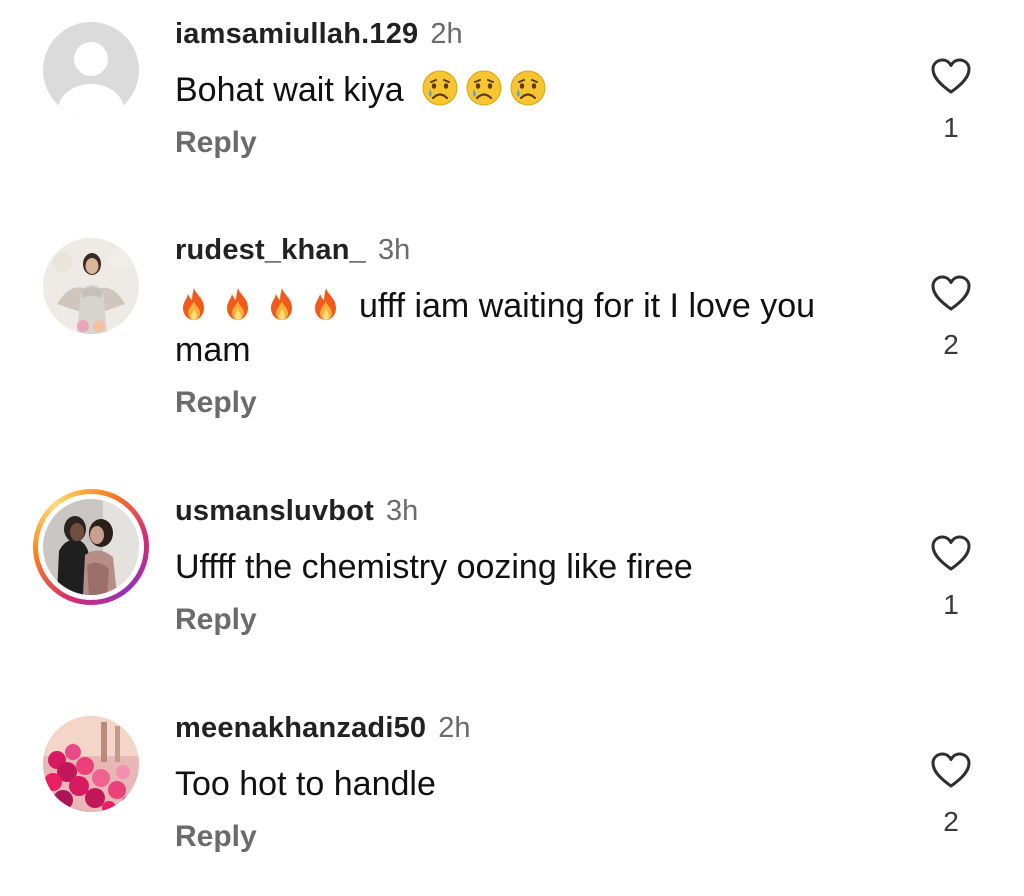 Image resolution: width=1024 pixels, height=896 pixels. I want to click on comment-header: rudest_khan_ 3h, so click(292, 250).